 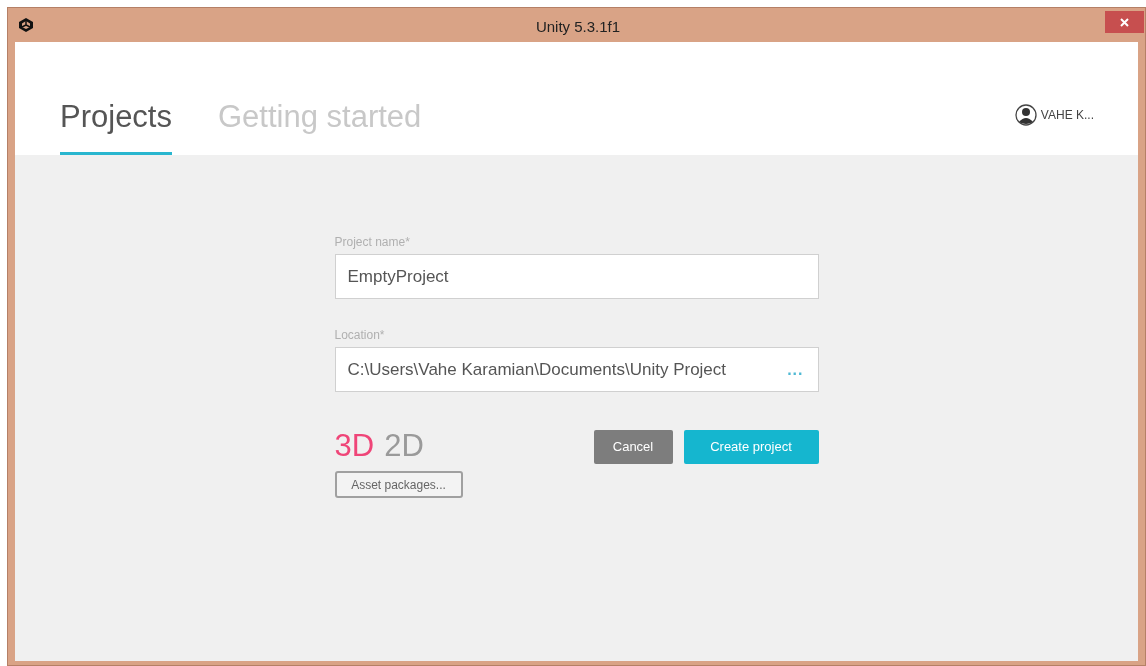 I want to click on close-button, so click(x=1124, y=22).